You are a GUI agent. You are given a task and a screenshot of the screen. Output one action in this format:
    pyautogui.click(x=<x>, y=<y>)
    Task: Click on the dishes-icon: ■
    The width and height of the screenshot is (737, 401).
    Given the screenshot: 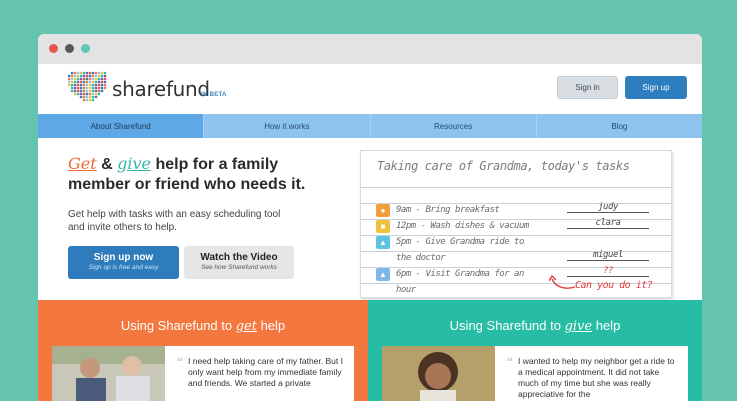 What is the action you would take?
    pyautogui.click(x=383, y=226)
    